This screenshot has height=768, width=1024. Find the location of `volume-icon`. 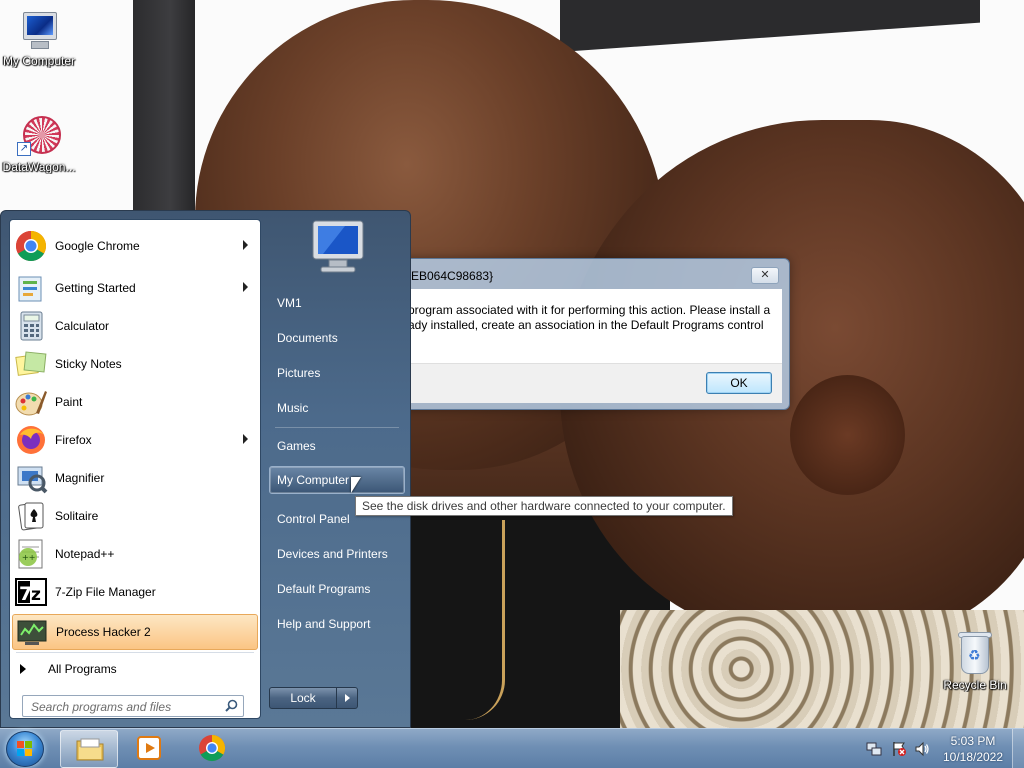

volume-icon is located at coordinates (922, 749).